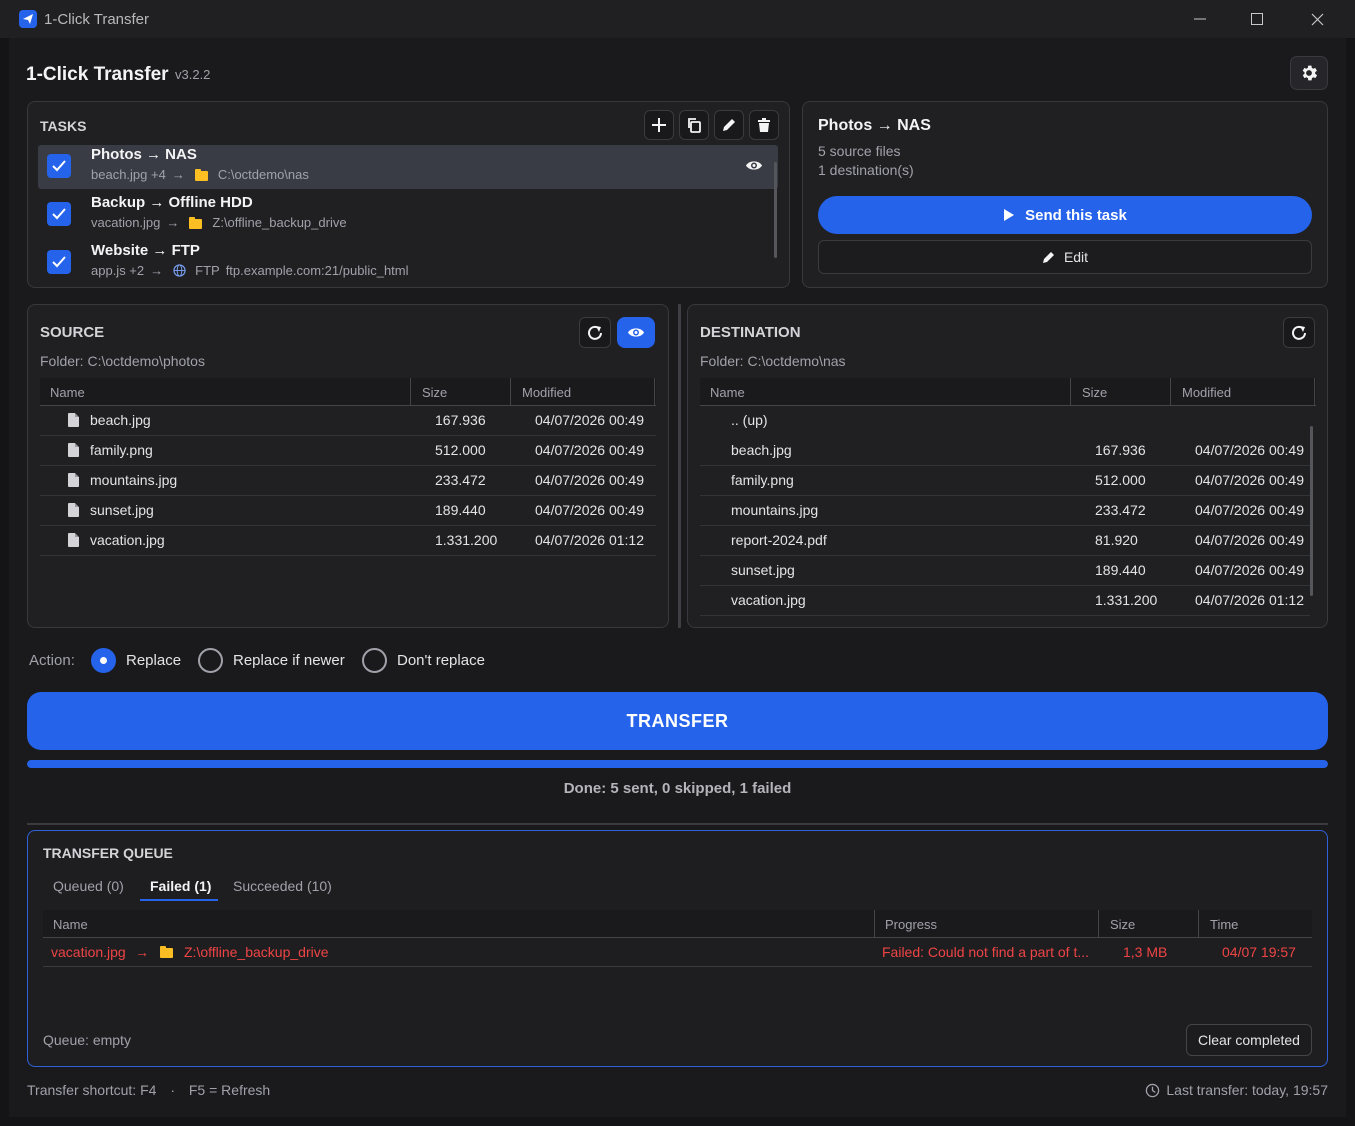 This screenshot has height=1126, width=1355. I want to click on file-name: family.png, so click(762, 480).